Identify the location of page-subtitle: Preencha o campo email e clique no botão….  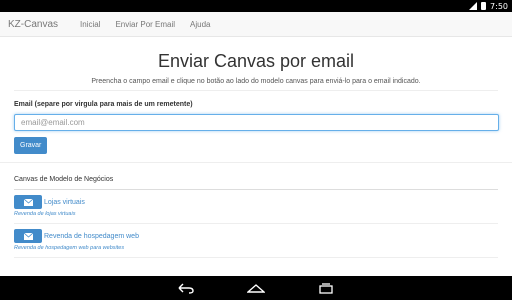
(256, 81).